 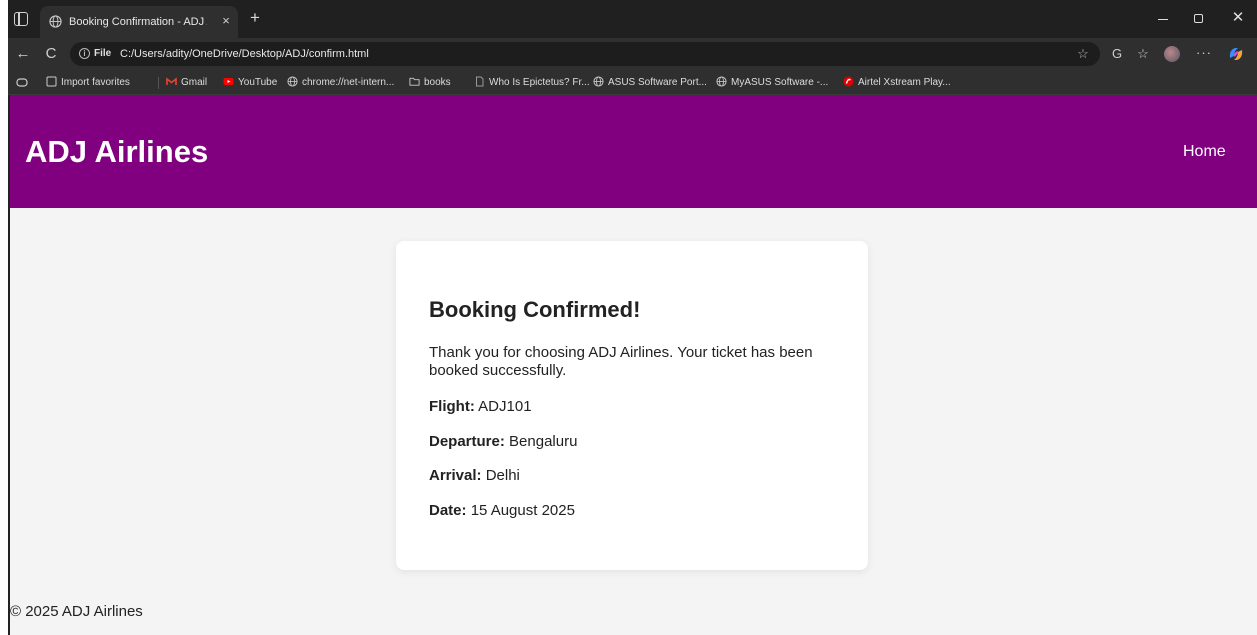 What do you see at coordinates (21, 19) in the screenshot?
I see `sidebar-toggle-icon` at bounding box center [21, 19].